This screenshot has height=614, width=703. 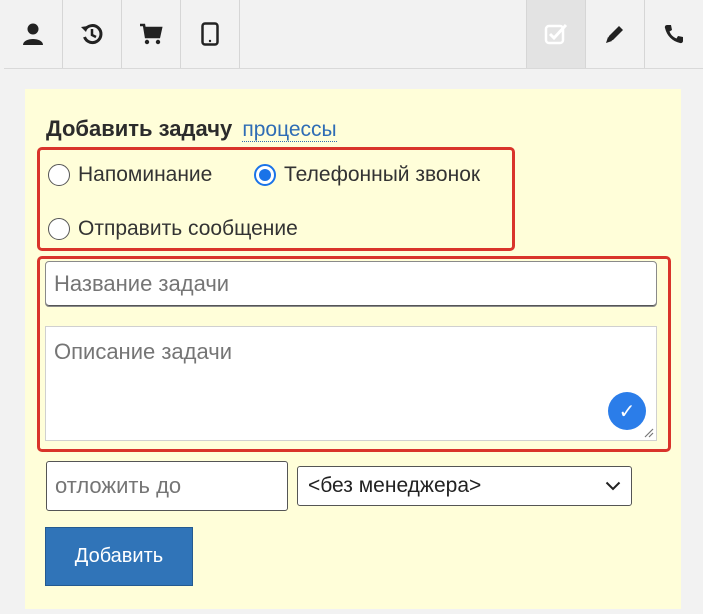 I want to click on task-check-icon, so click(x=556, y=34).